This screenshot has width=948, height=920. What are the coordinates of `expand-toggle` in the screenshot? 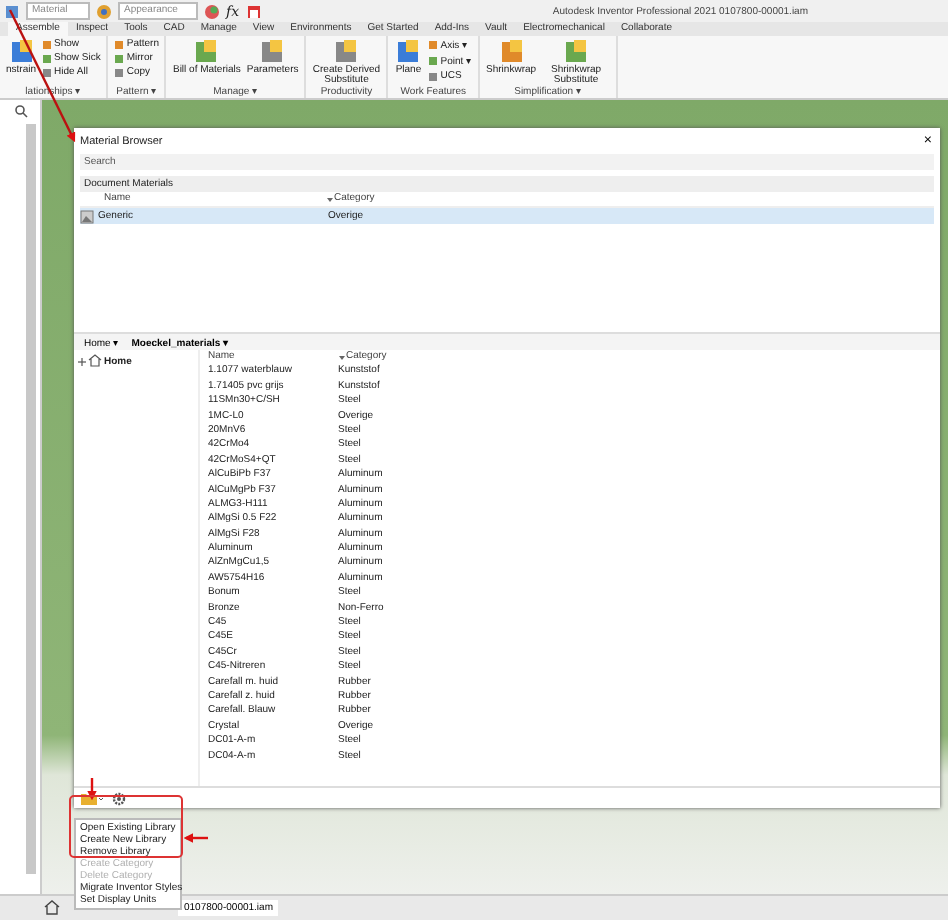 It's located at (82, 361).